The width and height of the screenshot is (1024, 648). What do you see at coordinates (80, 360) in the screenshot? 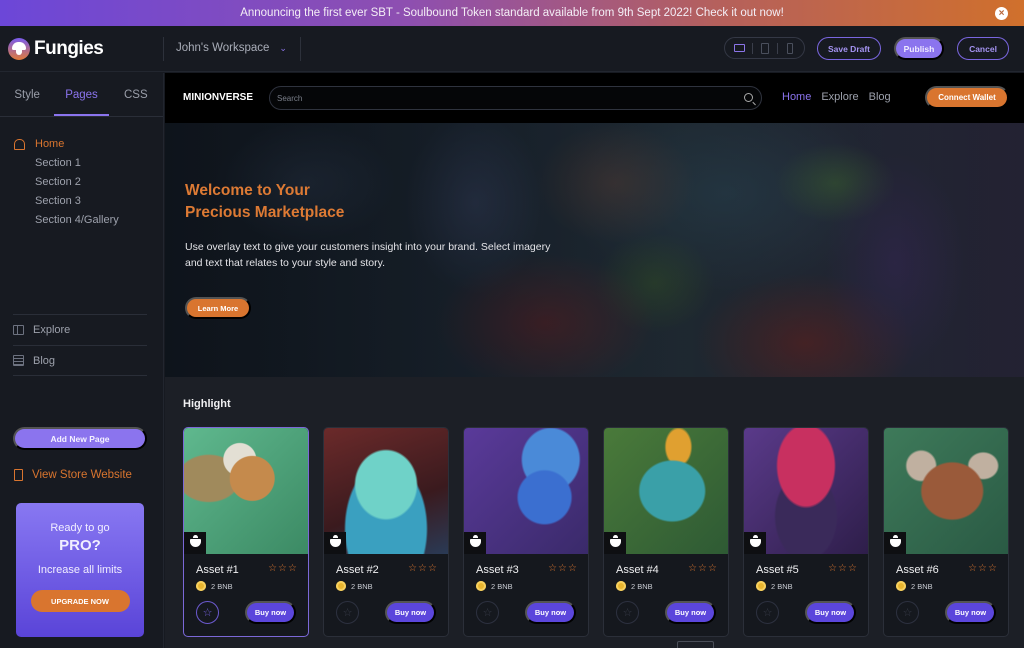
I see `sidebar-item-blog: Blog` at bounding box center [80, 360].